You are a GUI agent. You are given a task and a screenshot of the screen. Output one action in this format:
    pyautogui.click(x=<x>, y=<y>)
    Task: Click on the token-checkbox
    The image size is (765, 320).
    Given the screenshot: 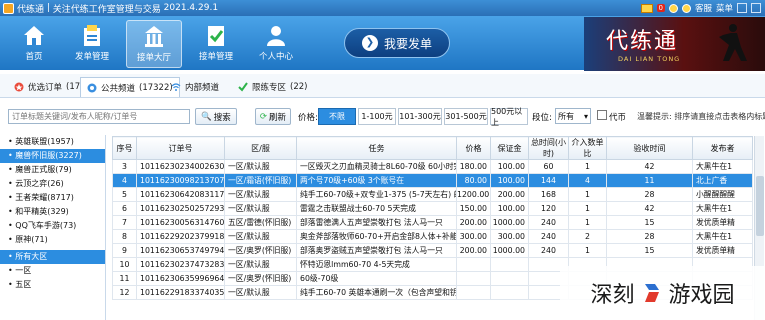 What is the action you would take?
    pyautogui.click(x=602, y=115)
    